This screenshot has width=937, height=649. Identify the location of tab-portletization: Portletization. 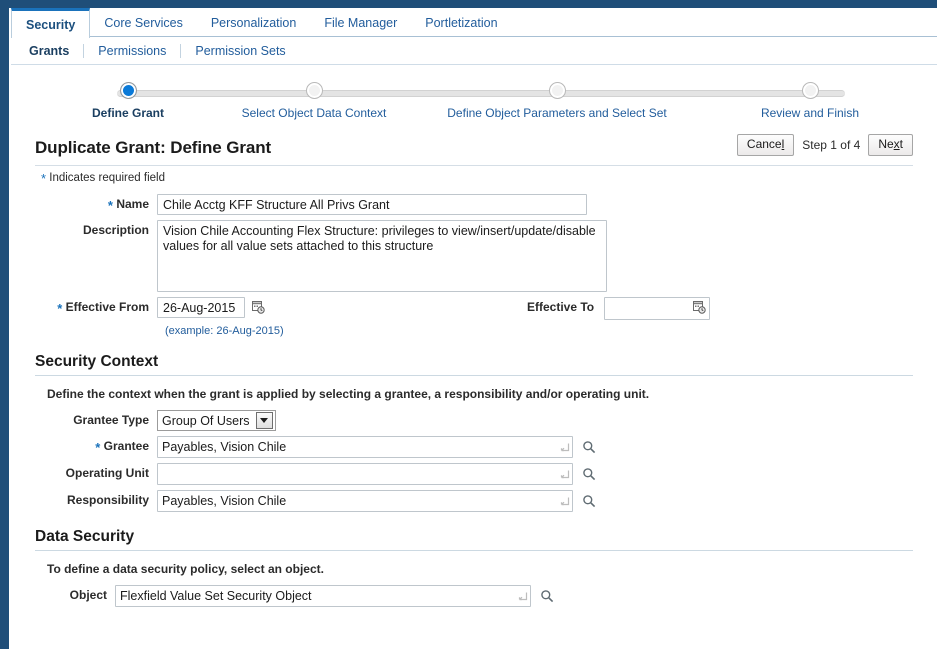
(461, 22).